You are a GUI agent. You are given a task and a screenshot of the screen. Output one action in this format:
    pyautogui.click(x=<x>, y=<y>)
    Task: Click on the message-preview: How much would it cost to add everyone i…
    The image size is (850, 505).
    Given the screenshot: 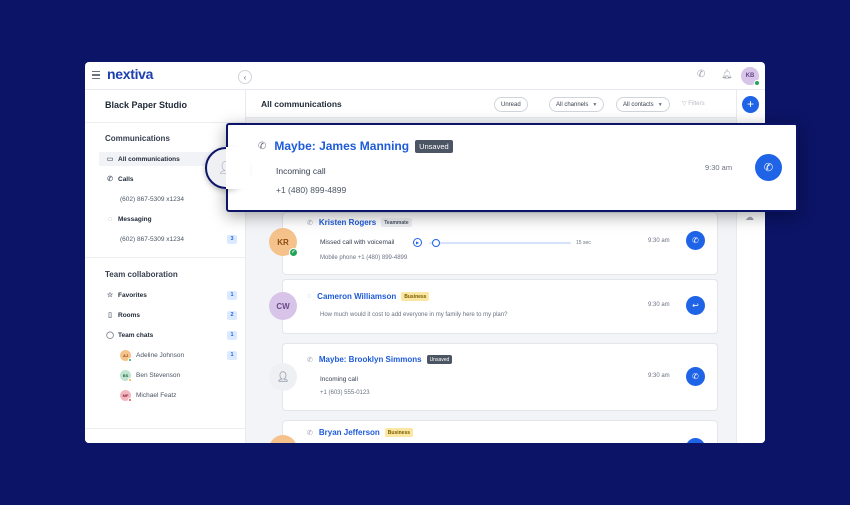 What is the action you would take?
    pyautogui.click(x=414, y=315)
    